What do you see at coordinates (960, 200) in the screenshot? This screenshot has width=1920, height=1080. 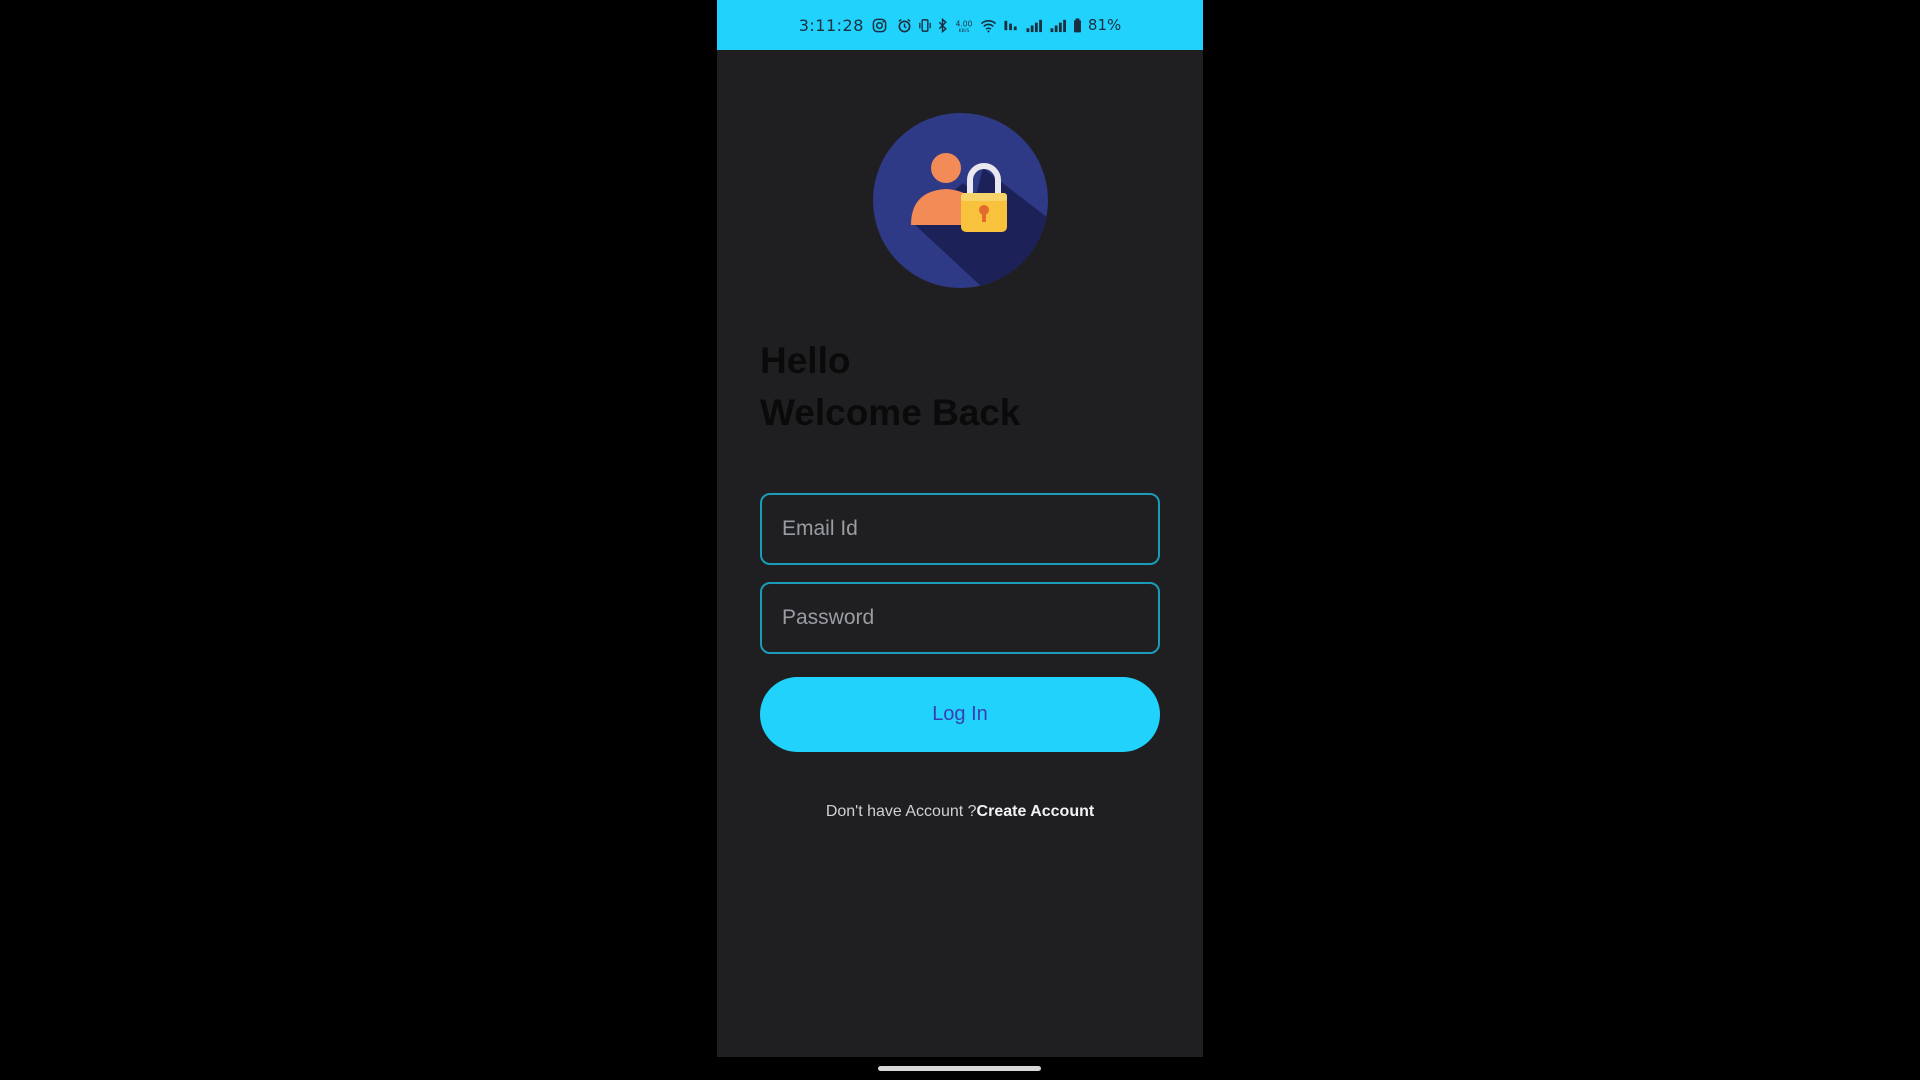 I see `user-lock-icon` at bounding box center [960, 200].